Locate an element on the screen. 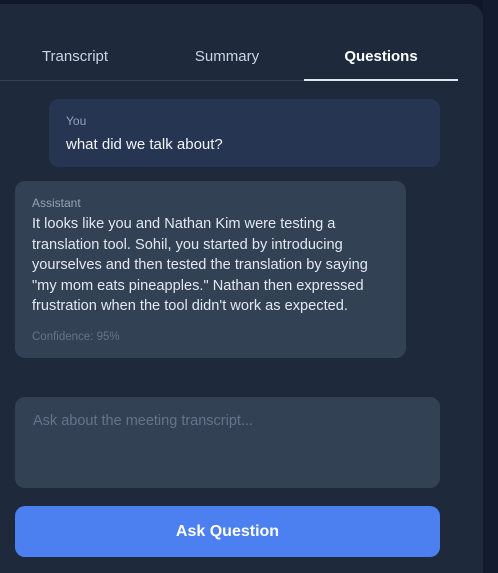 The height and width of the screenshot is (573, 498). background-strip is located at coordinates (490, 286).